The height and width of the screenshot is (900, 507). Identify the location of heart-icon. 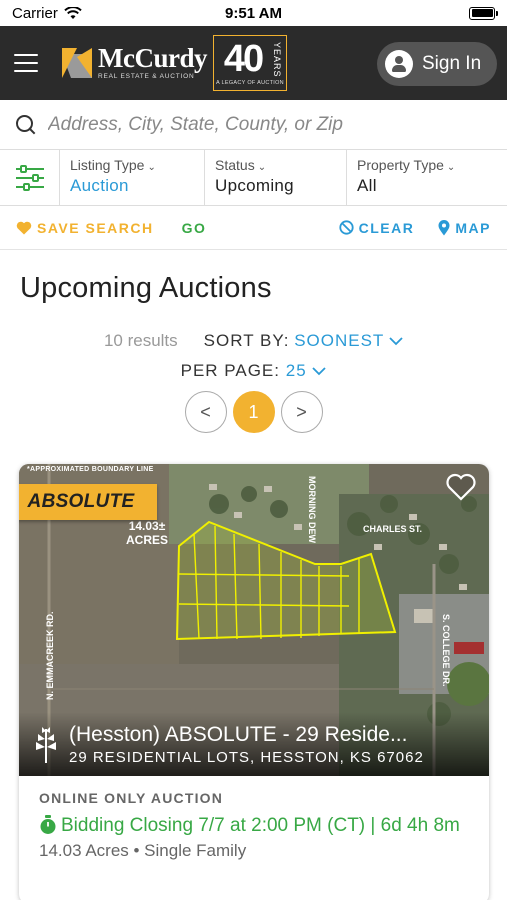
(24, 227).